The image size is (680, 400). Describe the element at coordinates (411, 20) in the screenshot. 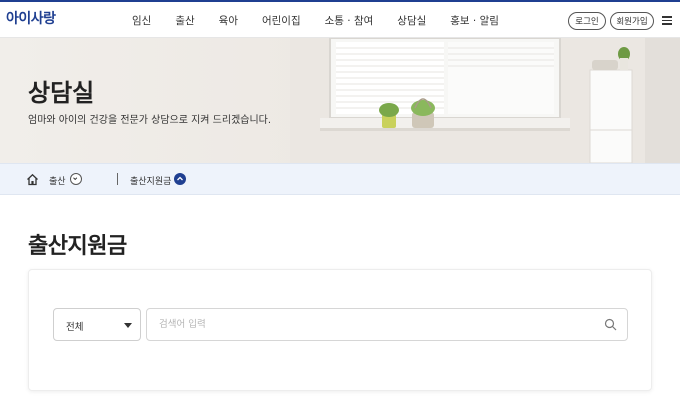

I see `nav-item-counseling: 상담실` at that location.